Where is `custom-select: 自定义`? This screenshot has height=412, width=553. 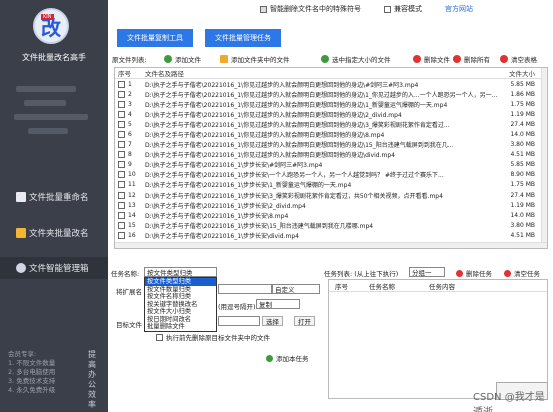
custom-select: 自定义 is located at coordinates (296, 289).